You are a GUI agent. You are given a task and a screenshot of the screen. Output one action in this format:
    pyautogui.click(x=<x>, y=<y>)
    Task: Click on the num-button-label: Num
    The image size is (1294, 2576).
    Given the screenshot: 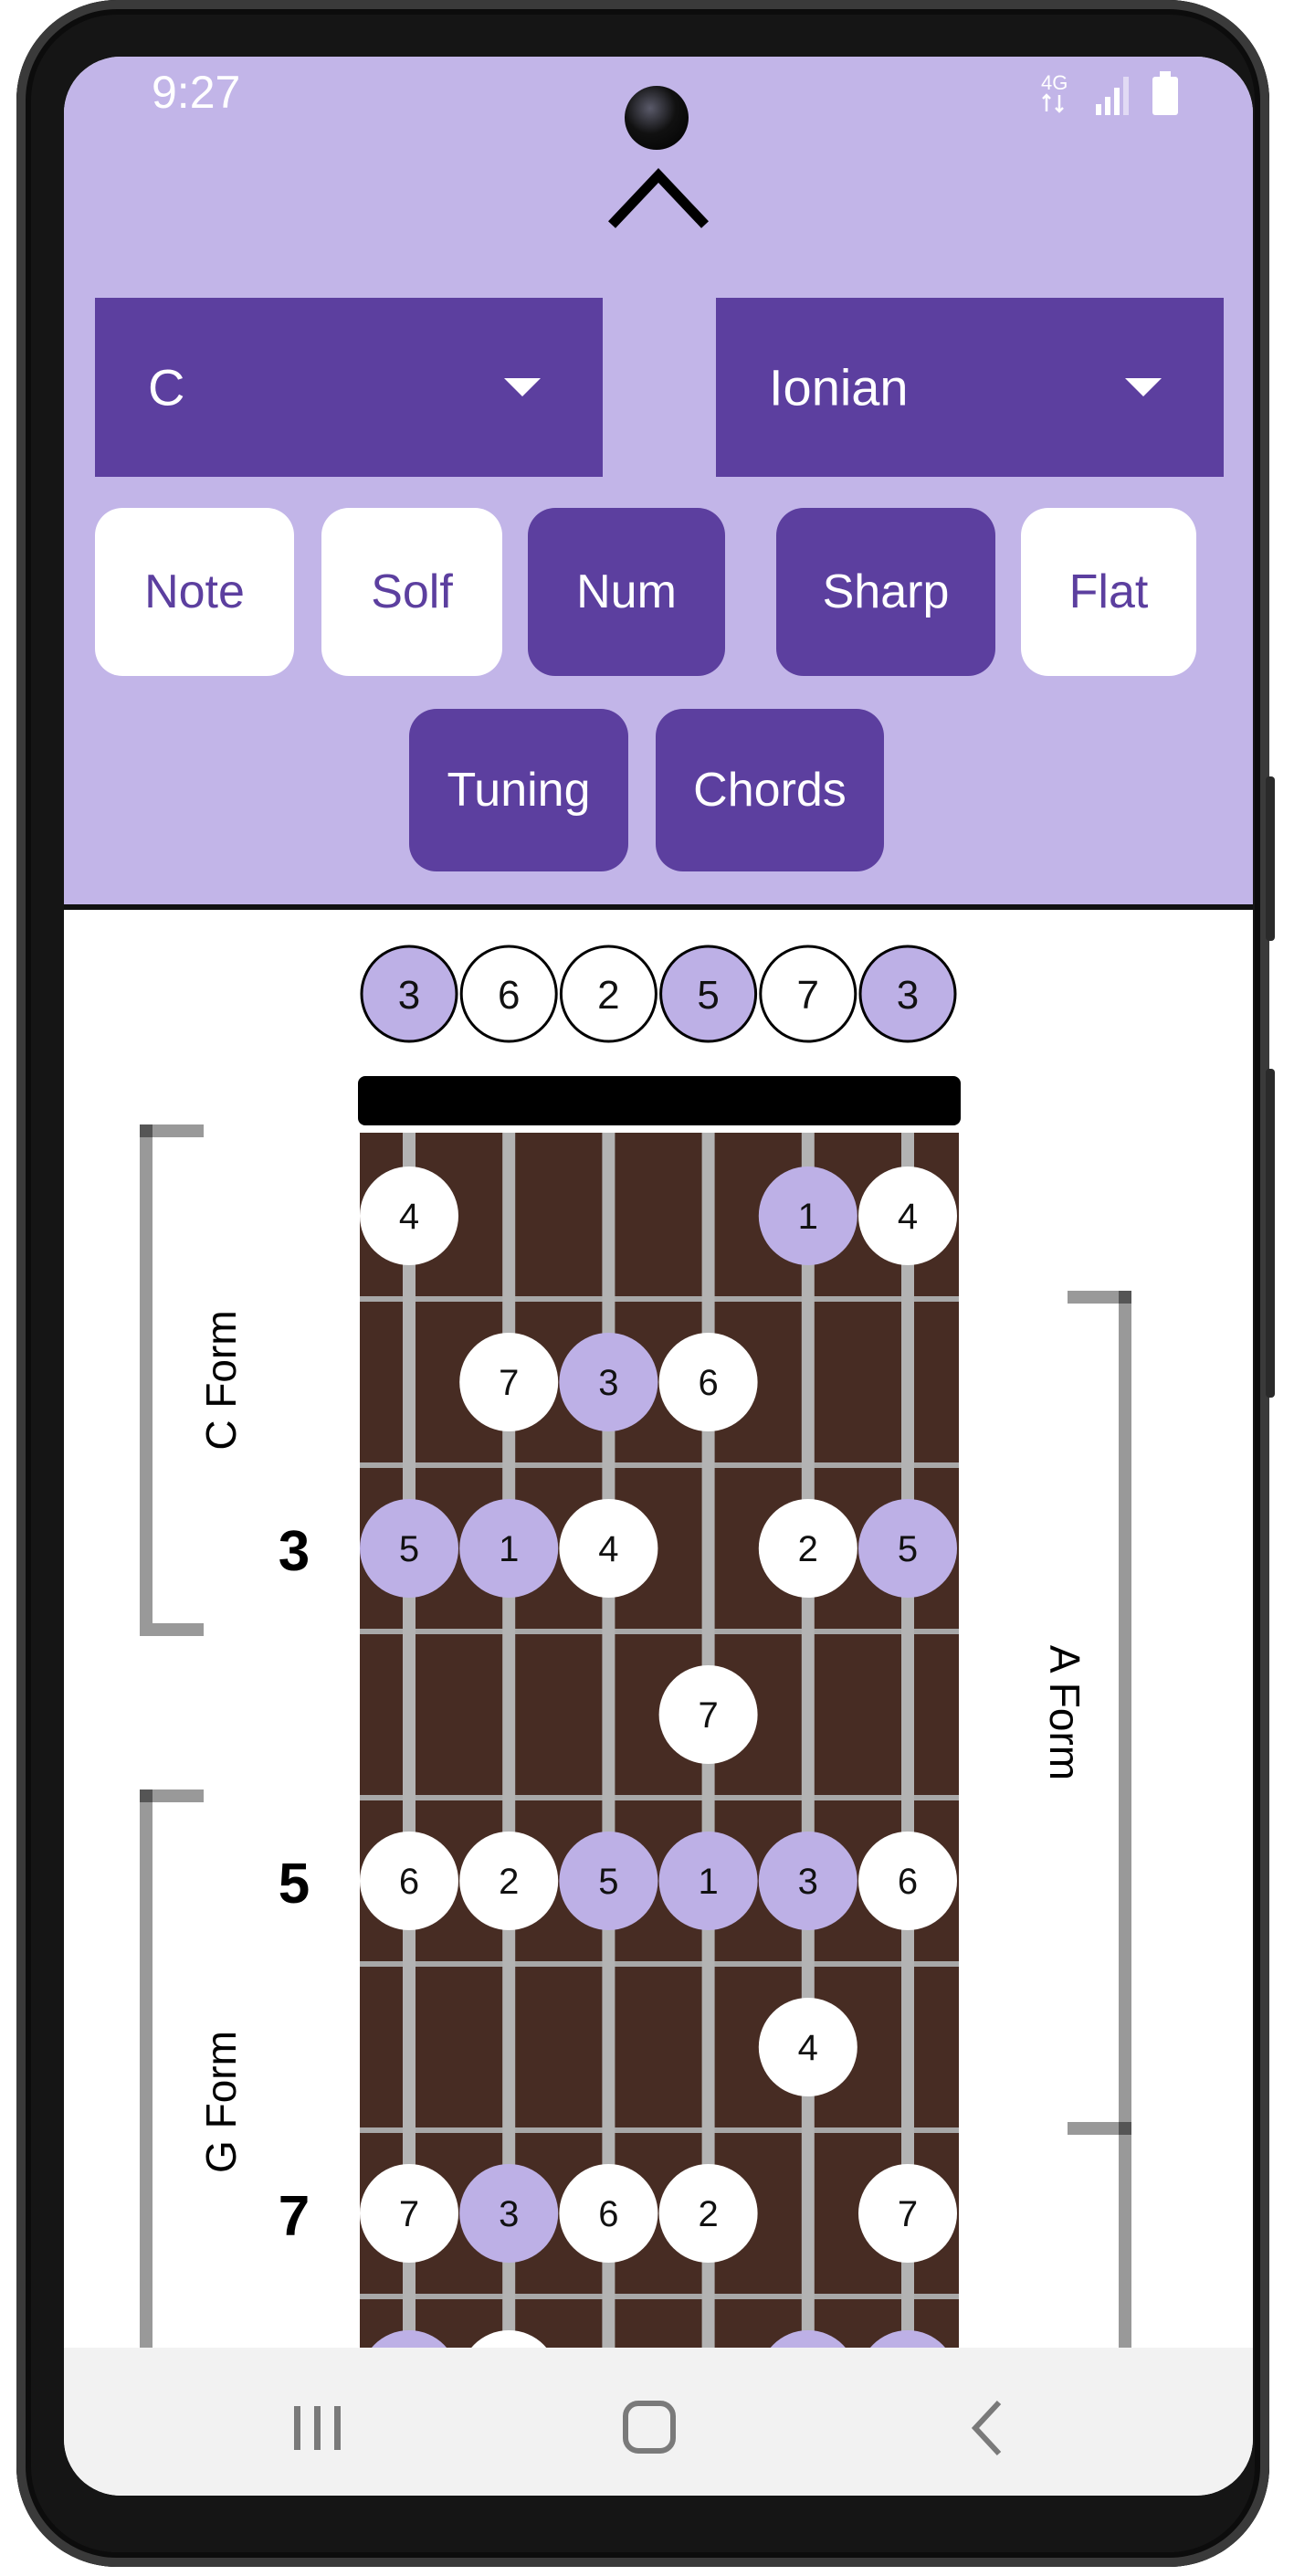 What is the action you would take?
    pyautogui.click(x=626, y=591)
    